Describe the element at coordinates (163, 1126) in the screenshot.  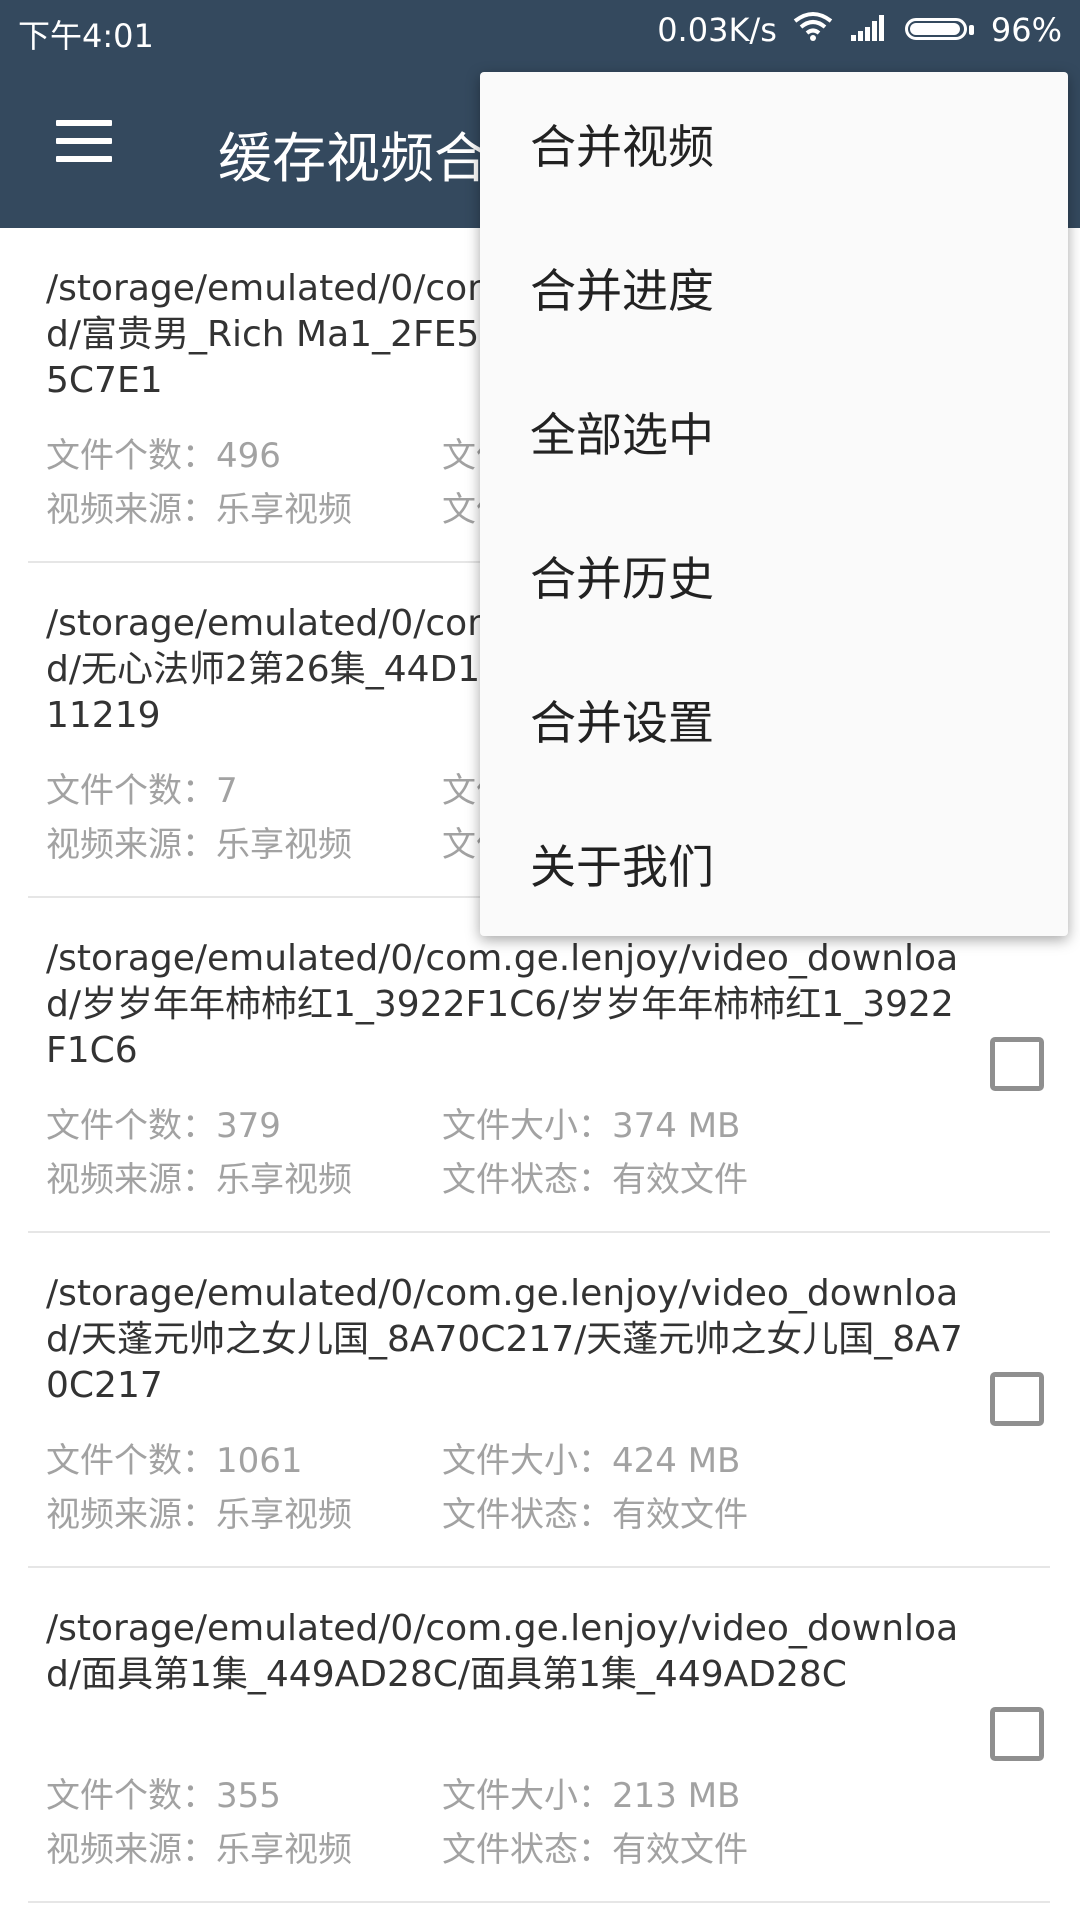
I see `file-count: 文件个数：379` at that location.